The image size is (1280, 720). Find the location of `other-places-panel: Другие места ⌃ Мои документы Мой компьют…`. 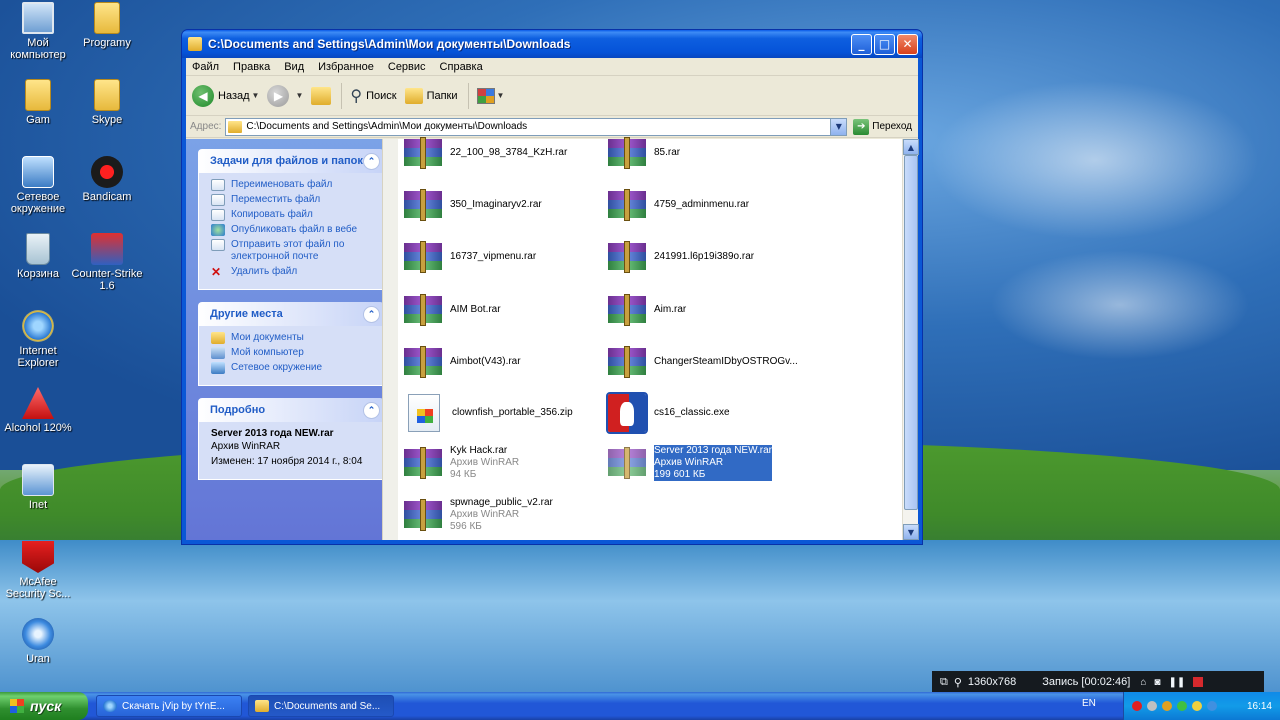

other-places-panel: Другие места ⌃ Мои документы Мой компьют… is located at coordinates (291, 344).